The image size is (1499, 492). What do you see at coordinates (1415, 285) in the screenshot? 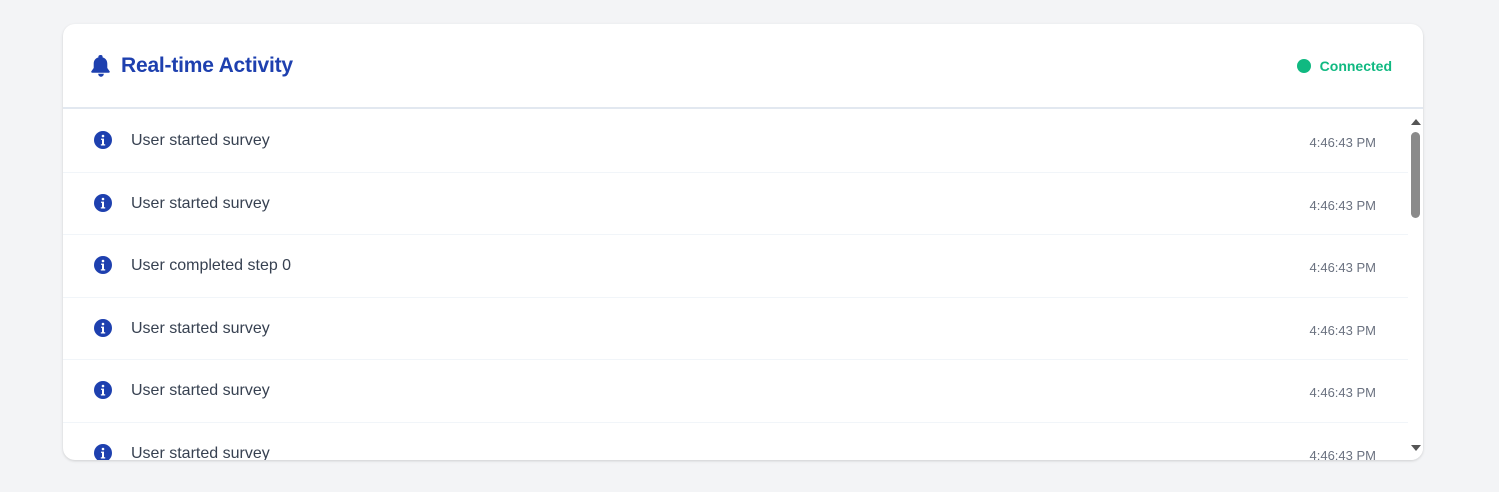
I see `scrollbar` at bounding box center [1415, 285].